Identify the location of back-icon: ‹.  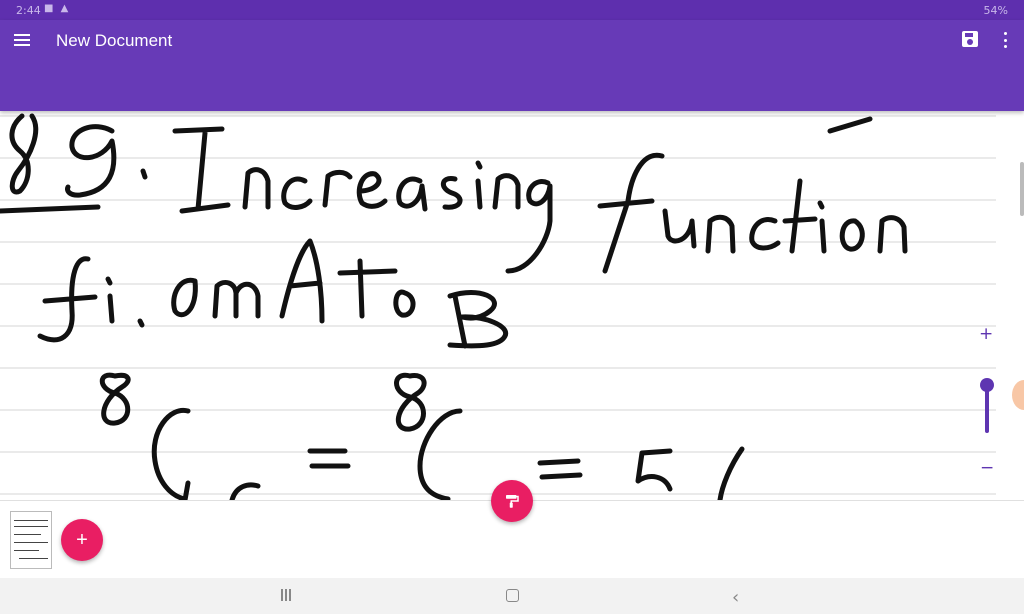
(735, 597).